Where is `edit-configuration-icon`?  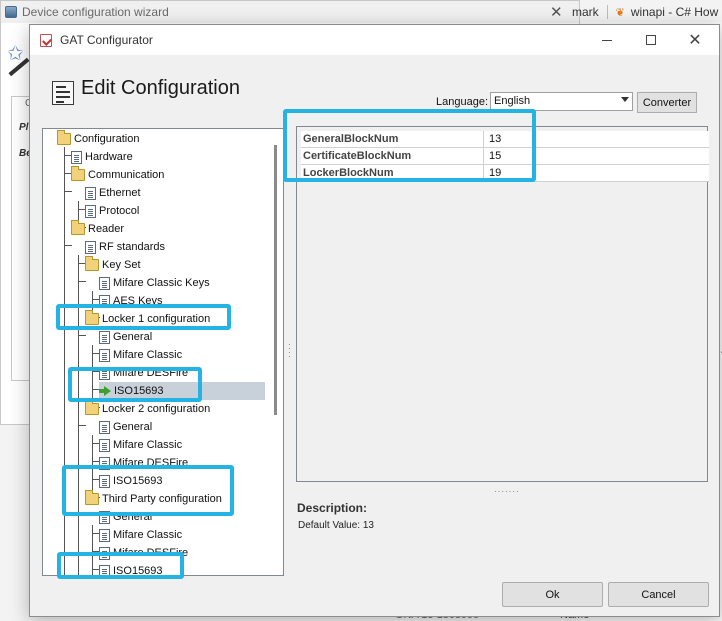
edit-configuration-icon is located at coordinates (63, 93).